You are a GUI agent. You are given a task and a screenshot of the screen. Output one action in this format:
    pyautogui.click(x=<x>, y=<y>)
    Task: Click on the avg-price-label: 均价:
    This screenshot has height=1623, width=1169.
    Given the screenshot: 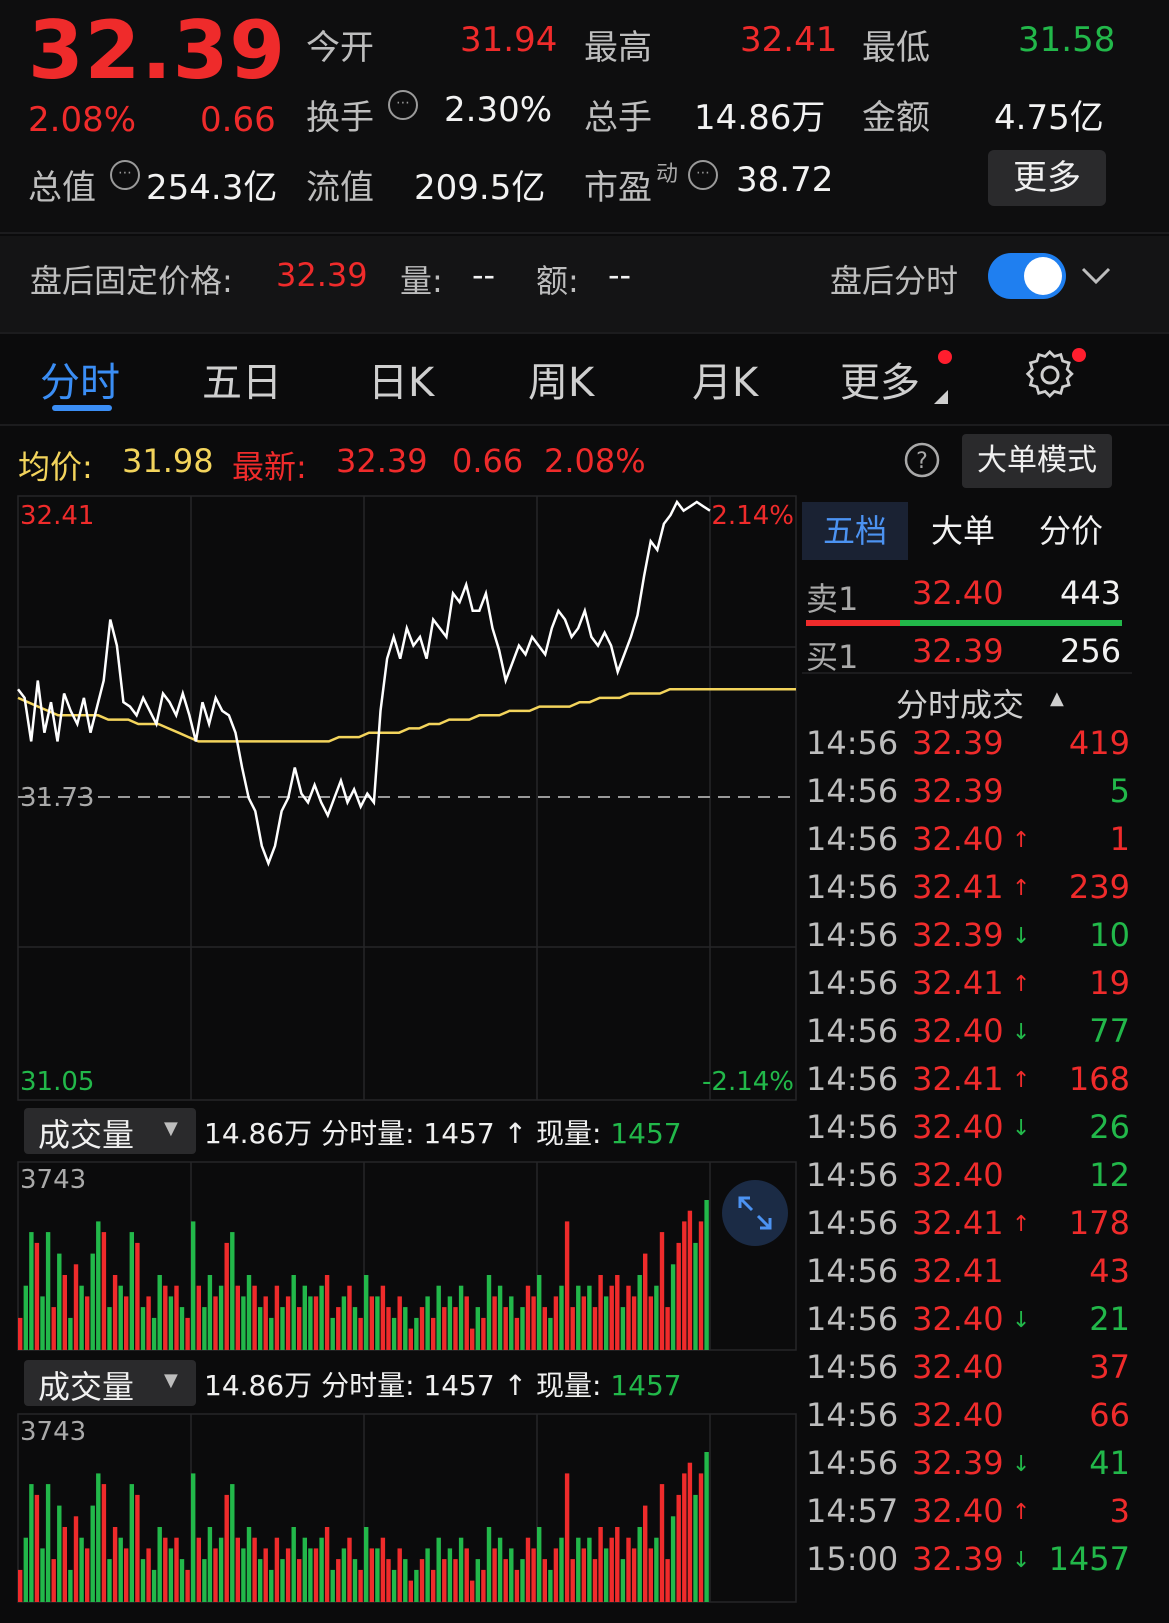 What is the action you would take?
    pyautogui.click(x=55, y=467)
    